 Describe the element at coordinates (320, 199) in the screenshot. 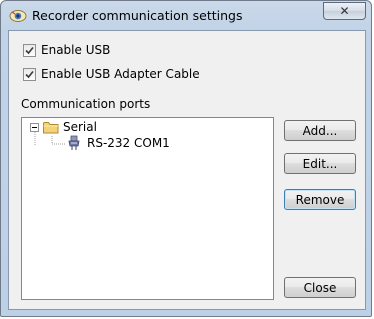

I see `remove-button: Remove` at that location.